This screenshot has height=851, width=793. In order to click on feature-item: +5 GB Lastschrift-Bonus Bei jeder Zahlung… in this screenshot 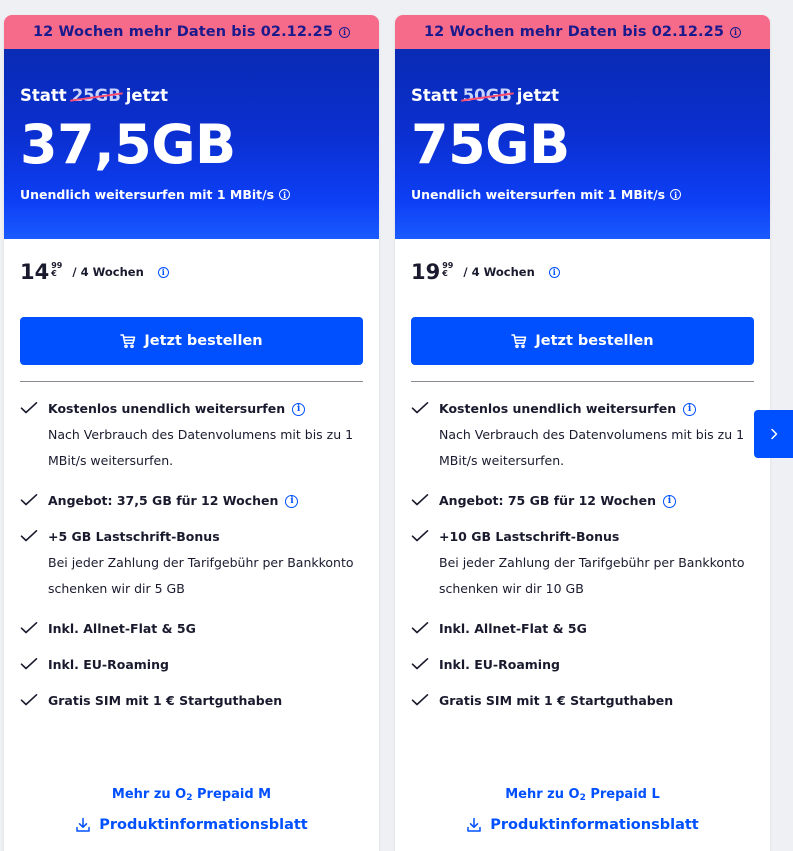, I will do `click(191, 565)`.